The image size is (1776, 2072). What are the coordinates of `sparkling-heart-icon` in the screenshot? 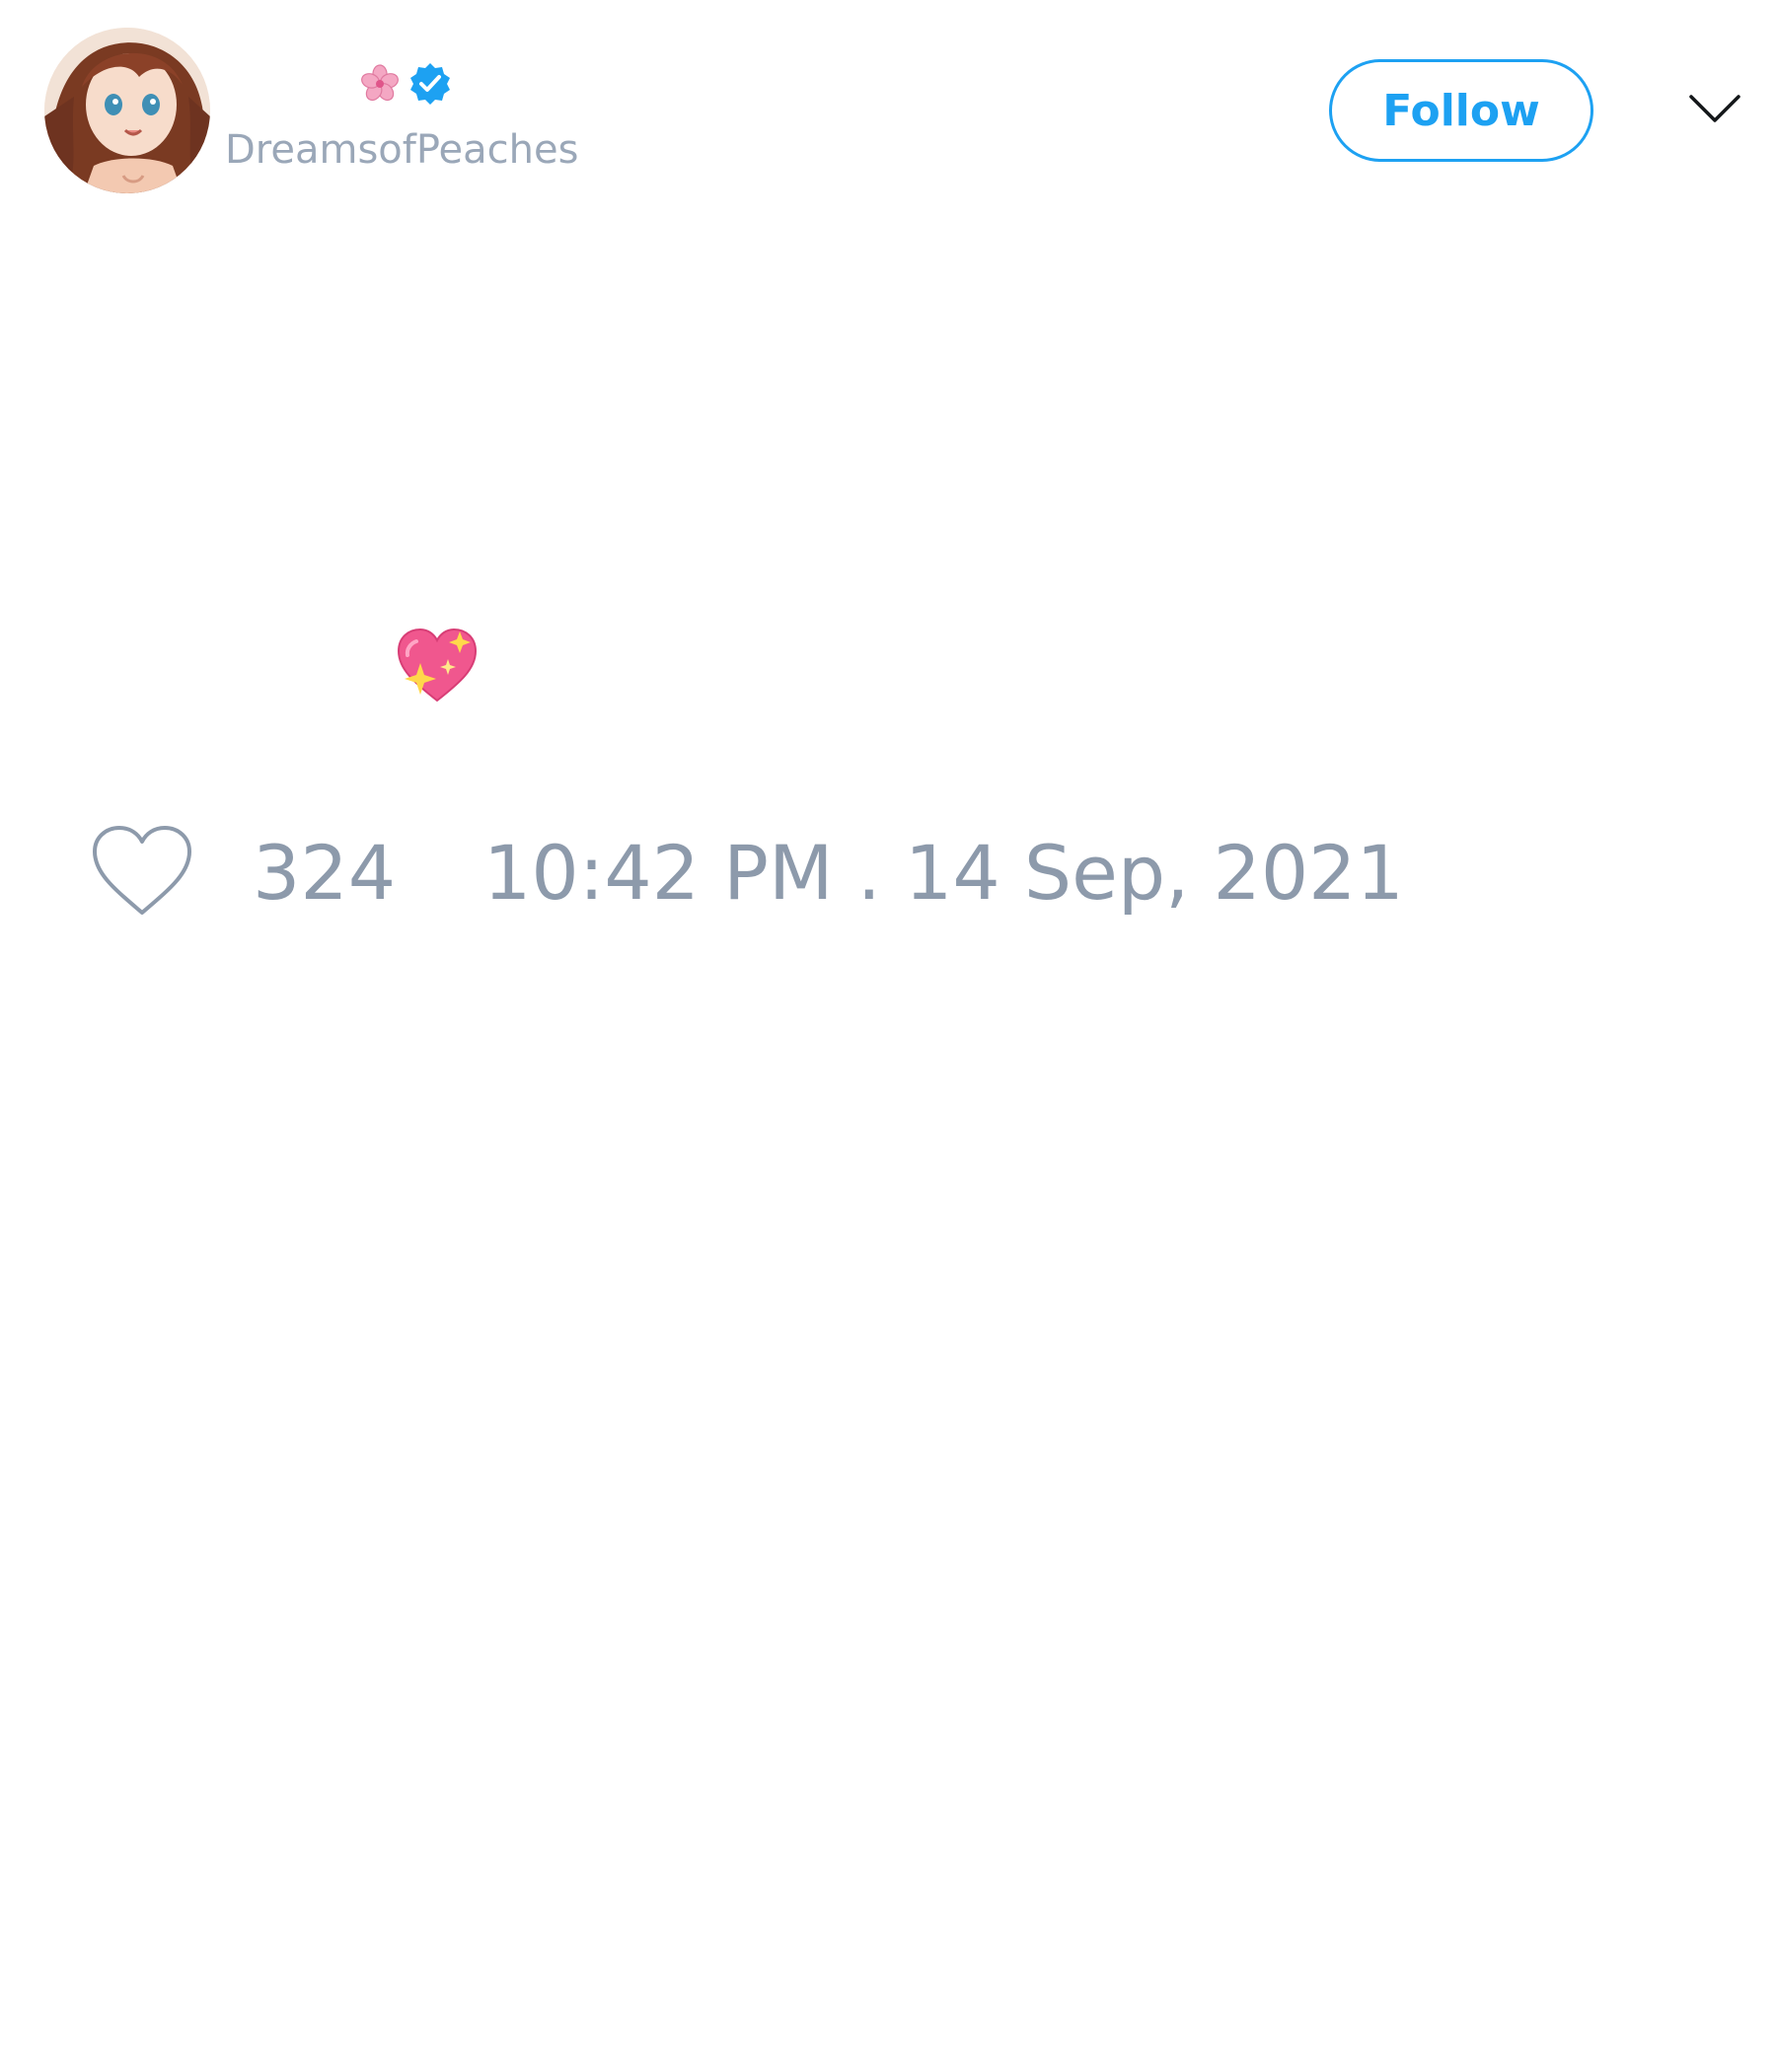 It's located at (438, 666).